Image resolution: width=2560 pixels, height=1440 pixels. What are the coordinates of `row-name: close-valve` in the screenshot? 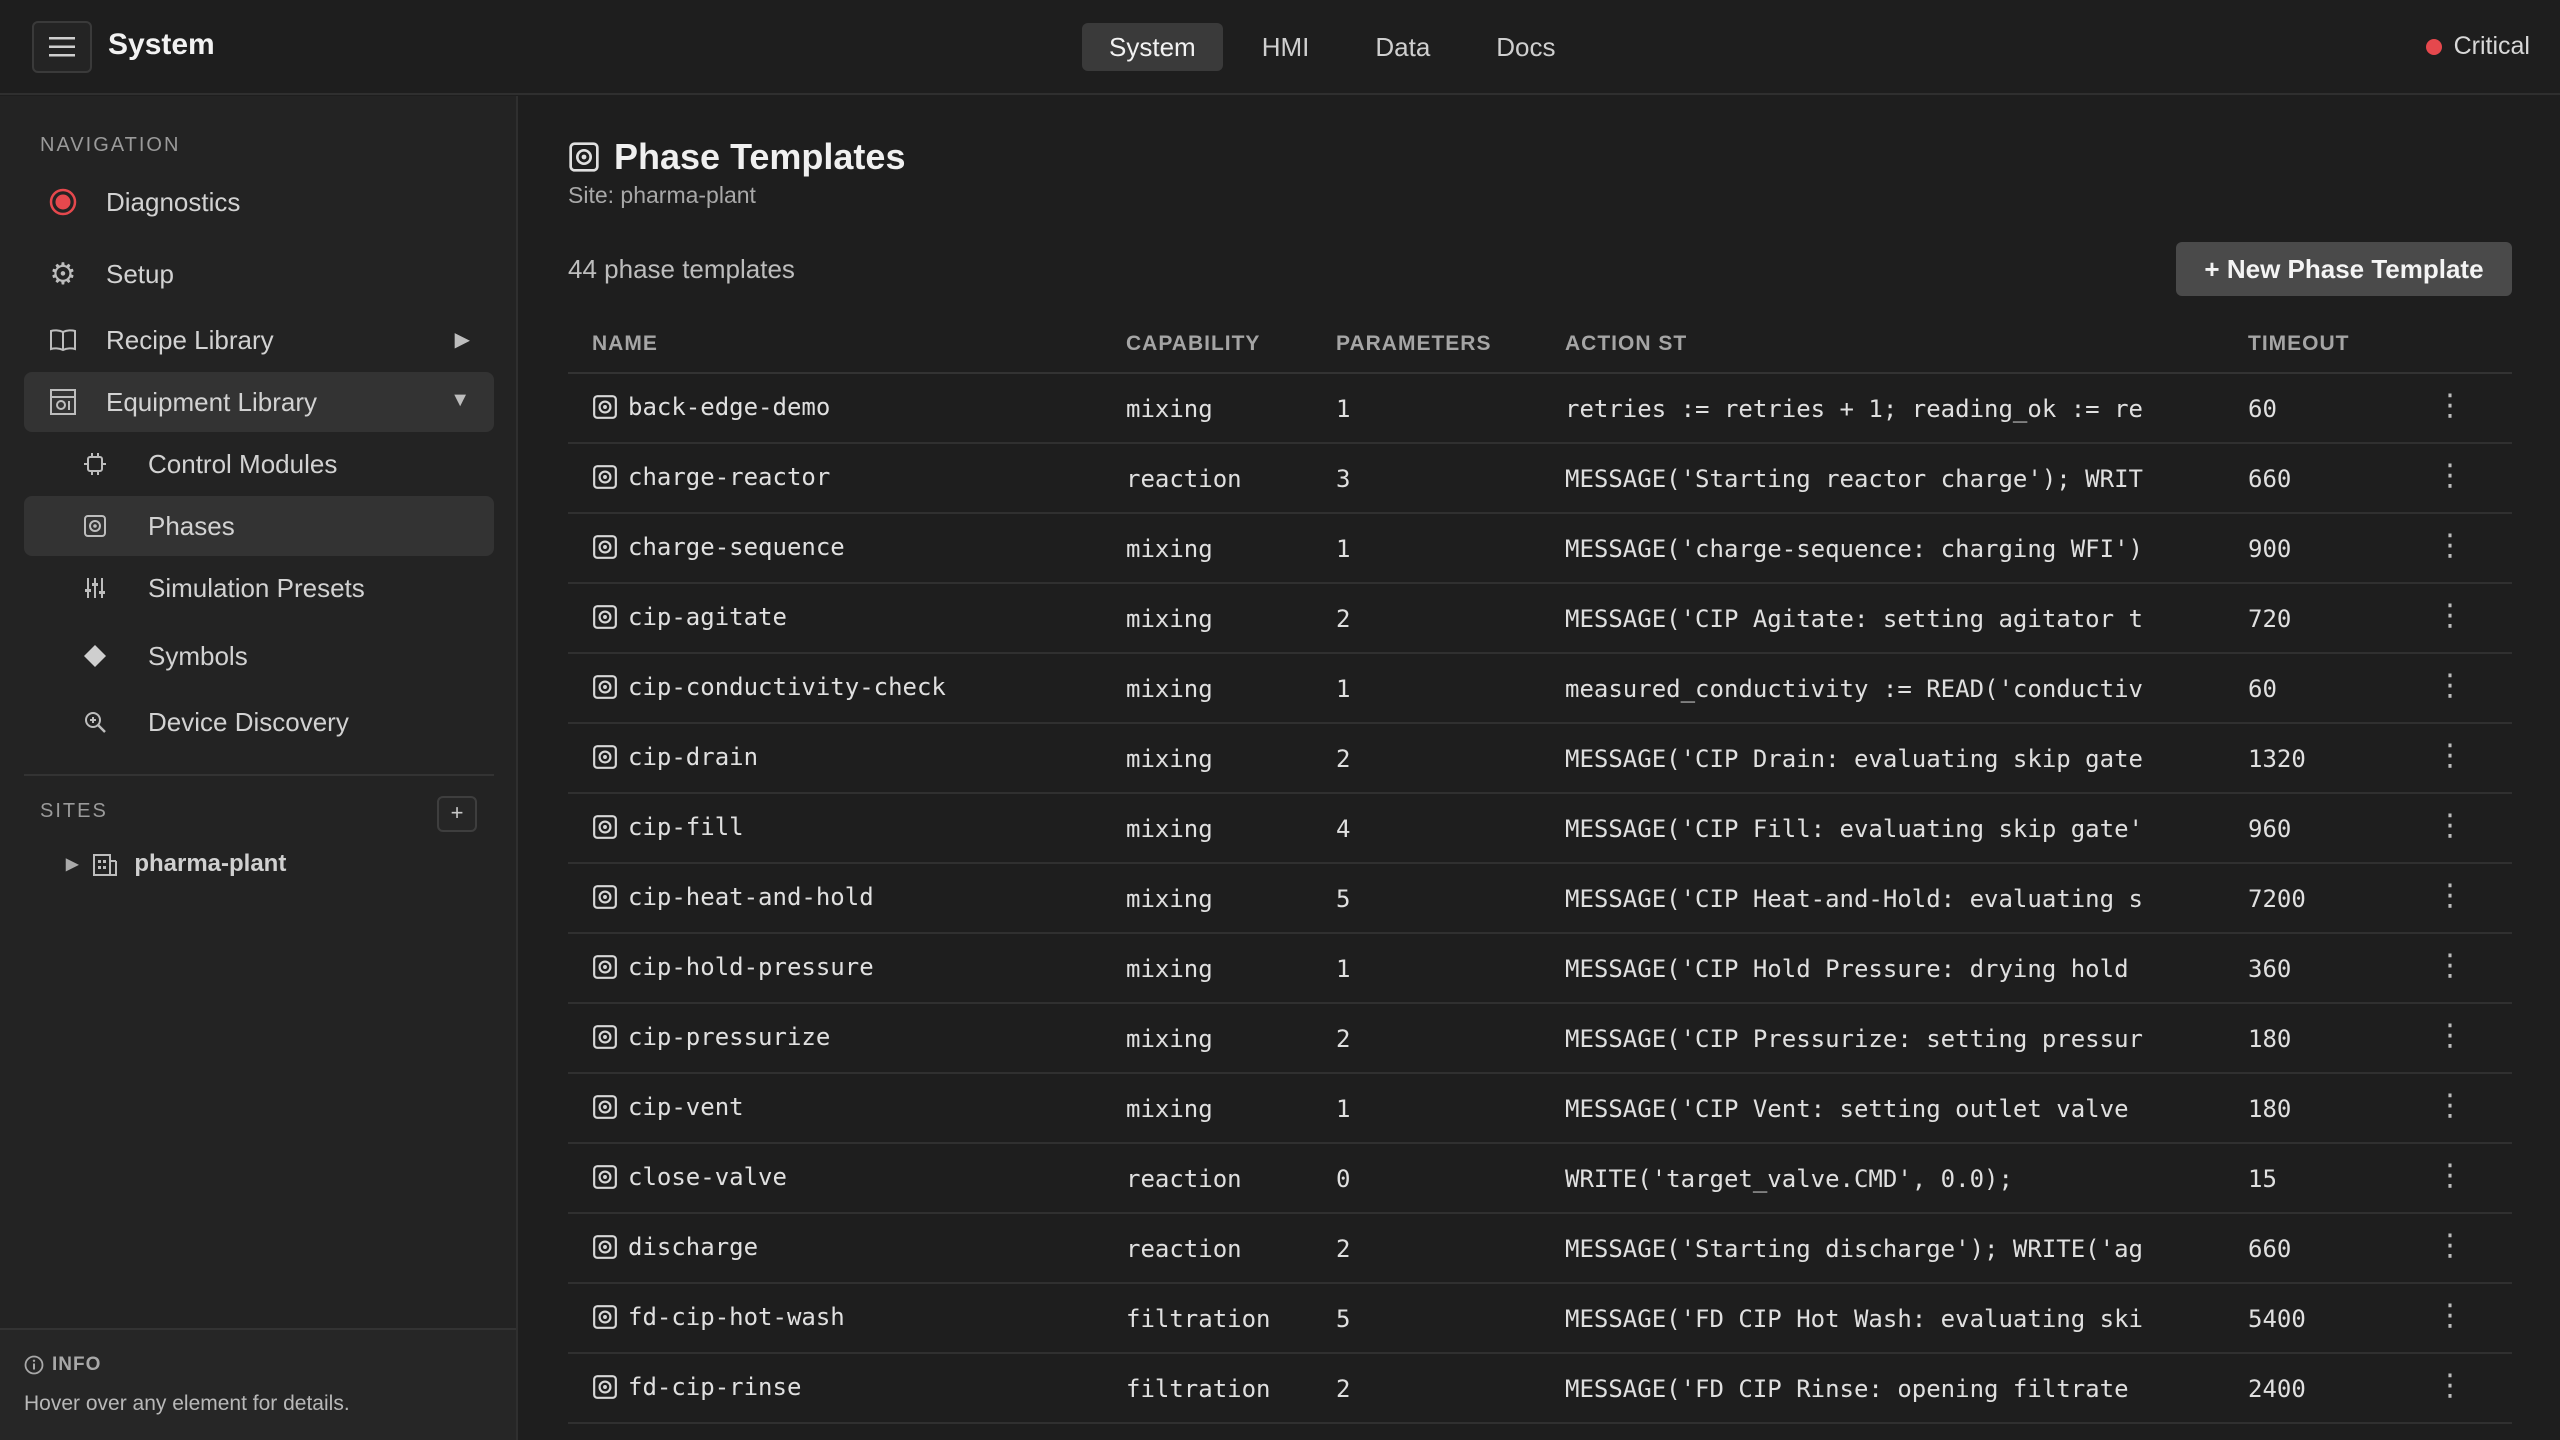 It's located at (707, 1177).